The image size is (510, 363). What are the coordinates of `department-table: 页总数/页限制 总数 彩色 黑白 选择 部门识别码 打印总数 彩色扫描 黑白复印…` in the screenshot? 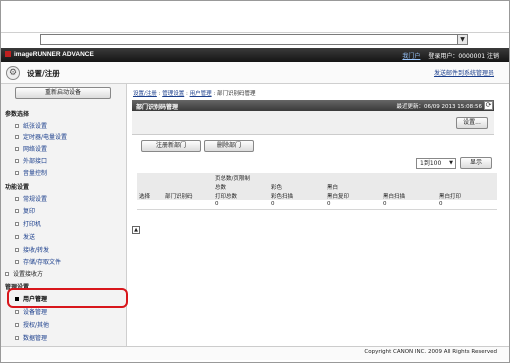 It's located at (317, 191).